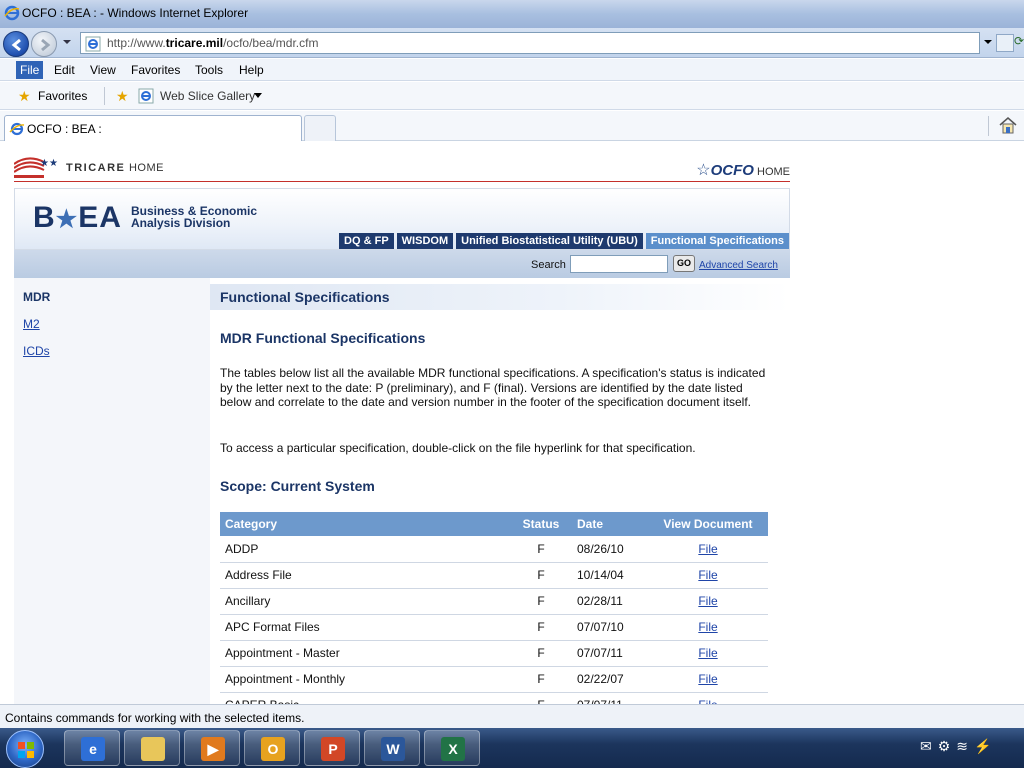  I want to click on ocfo-home-link: ☆OCFO HOME, so click(743, 170).